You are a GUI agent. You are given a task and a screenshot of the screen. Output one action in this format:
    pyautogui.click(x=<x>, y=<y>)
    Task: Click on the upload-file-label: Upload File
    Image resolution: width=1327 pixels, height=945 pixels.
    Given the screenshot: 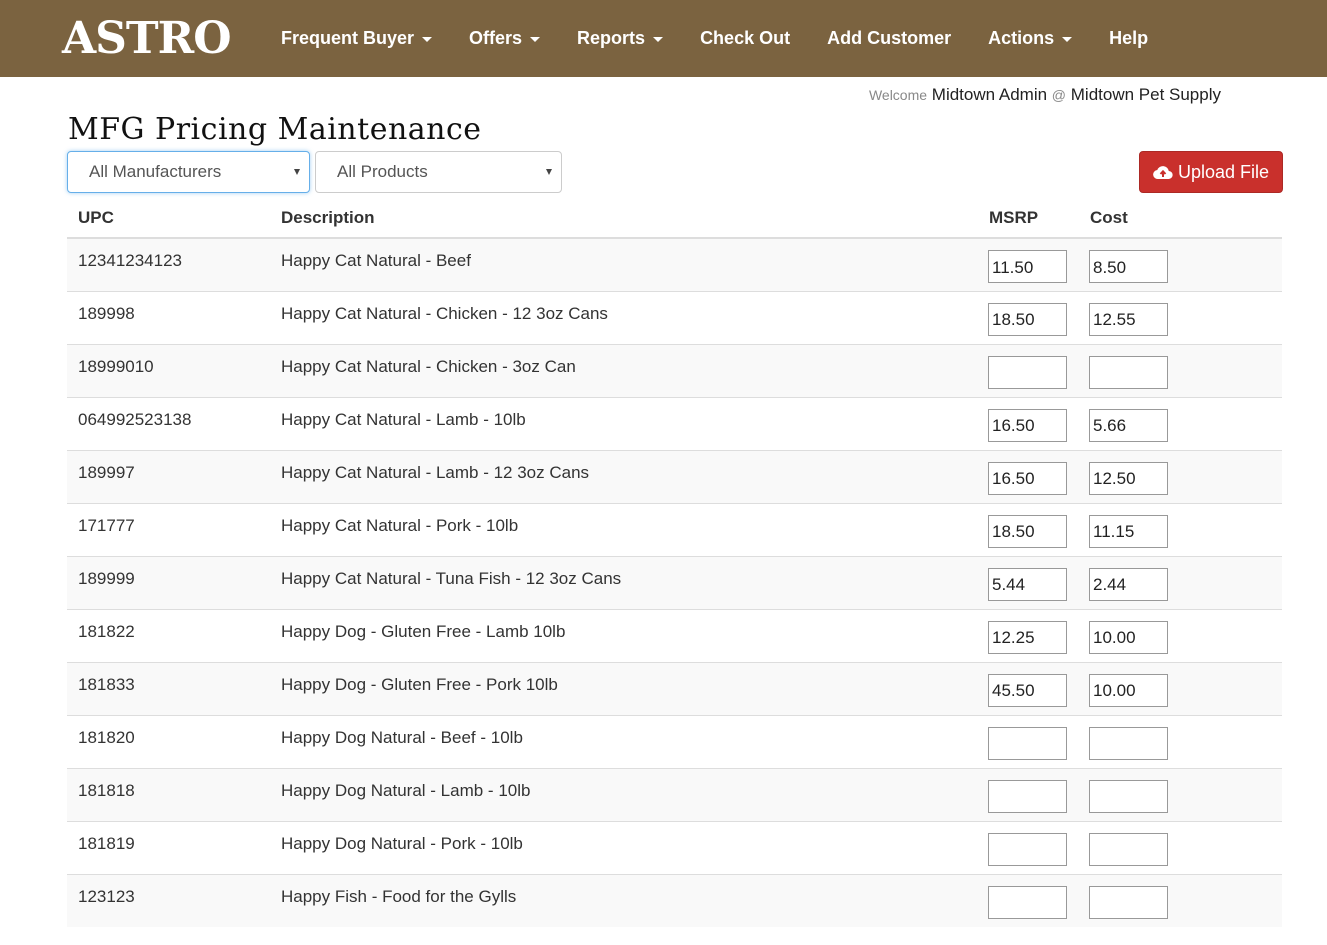 What is the action you would take?
    pyautogui.click(x=1223, y=171)
    